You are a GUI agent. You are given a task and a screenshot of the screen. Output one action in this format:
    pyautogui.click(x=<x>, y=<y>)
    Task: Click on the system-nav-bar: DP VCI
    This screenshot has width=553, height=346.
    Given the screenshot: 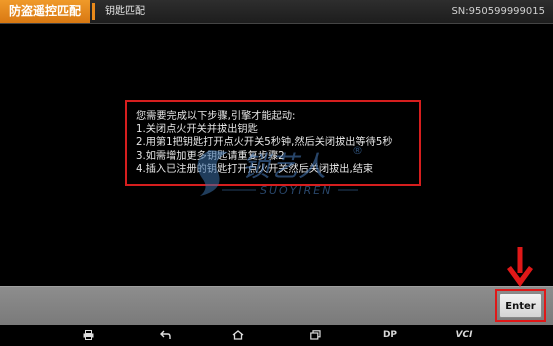 What is the action you would take?
    pyautogui.click(x=276, y=335)
    